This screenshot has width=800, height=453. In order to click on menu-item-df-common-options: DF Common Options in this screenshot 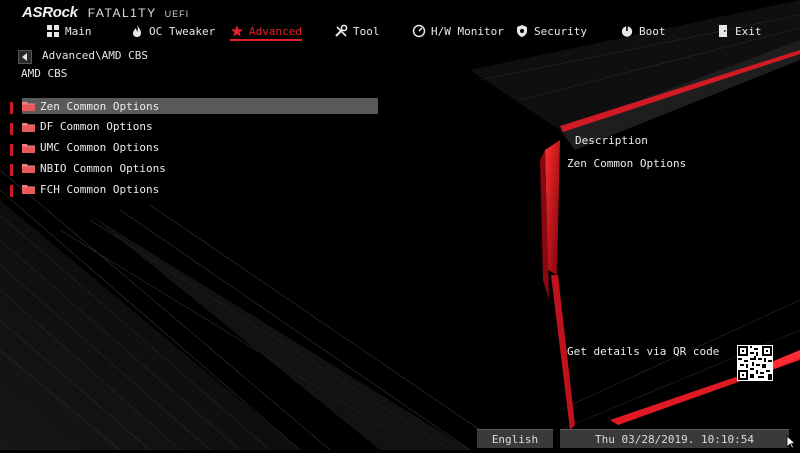, I will do `click(193, 128)`.